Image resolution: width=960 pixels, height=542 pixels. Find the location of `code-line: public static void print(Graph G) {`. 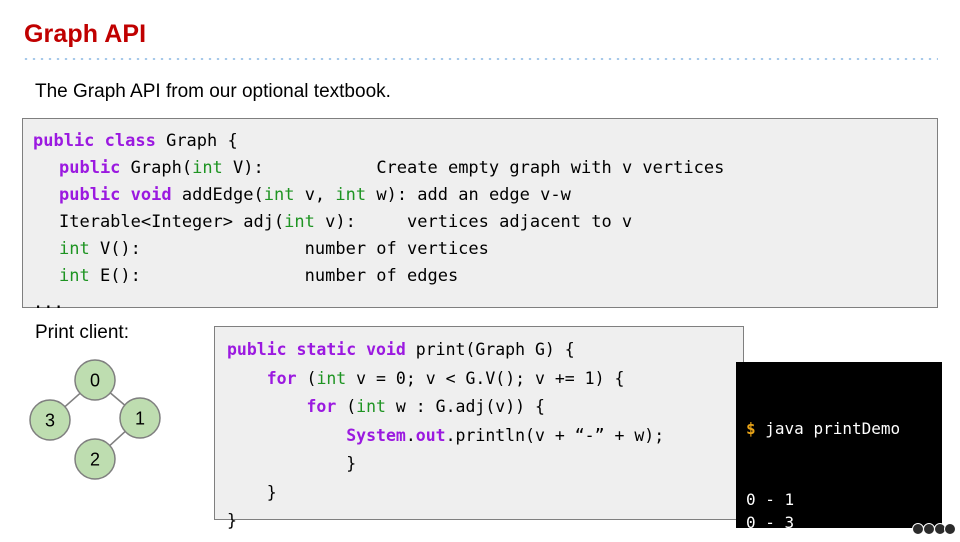

code-line: public static void print(Graph G) { is located at coordinates (485, 350).